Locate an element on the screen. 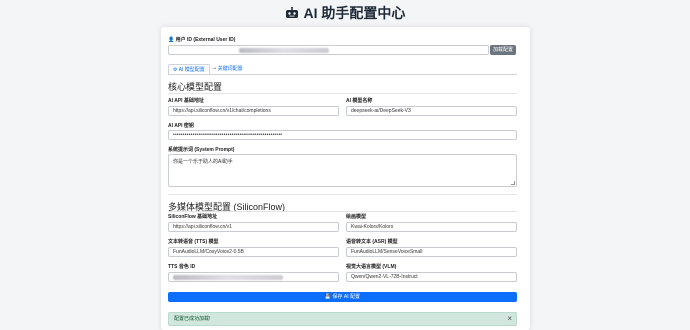 The height and width of the screenshot is (330, 690). redacted-user-id is located at coordinates (284, 50).